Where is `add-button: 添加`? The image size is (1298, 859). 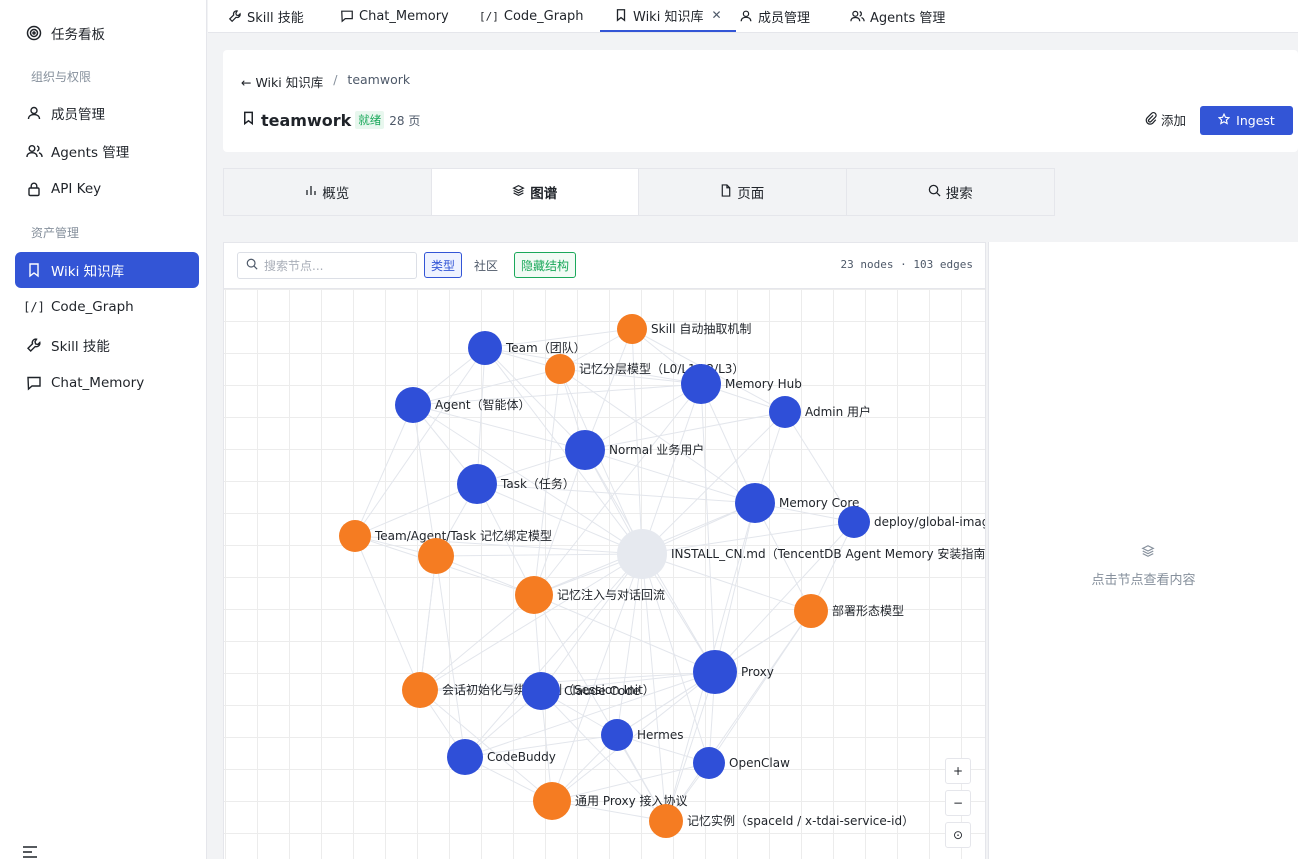
add-button: 添加 is located at coordinates (1165, 119).